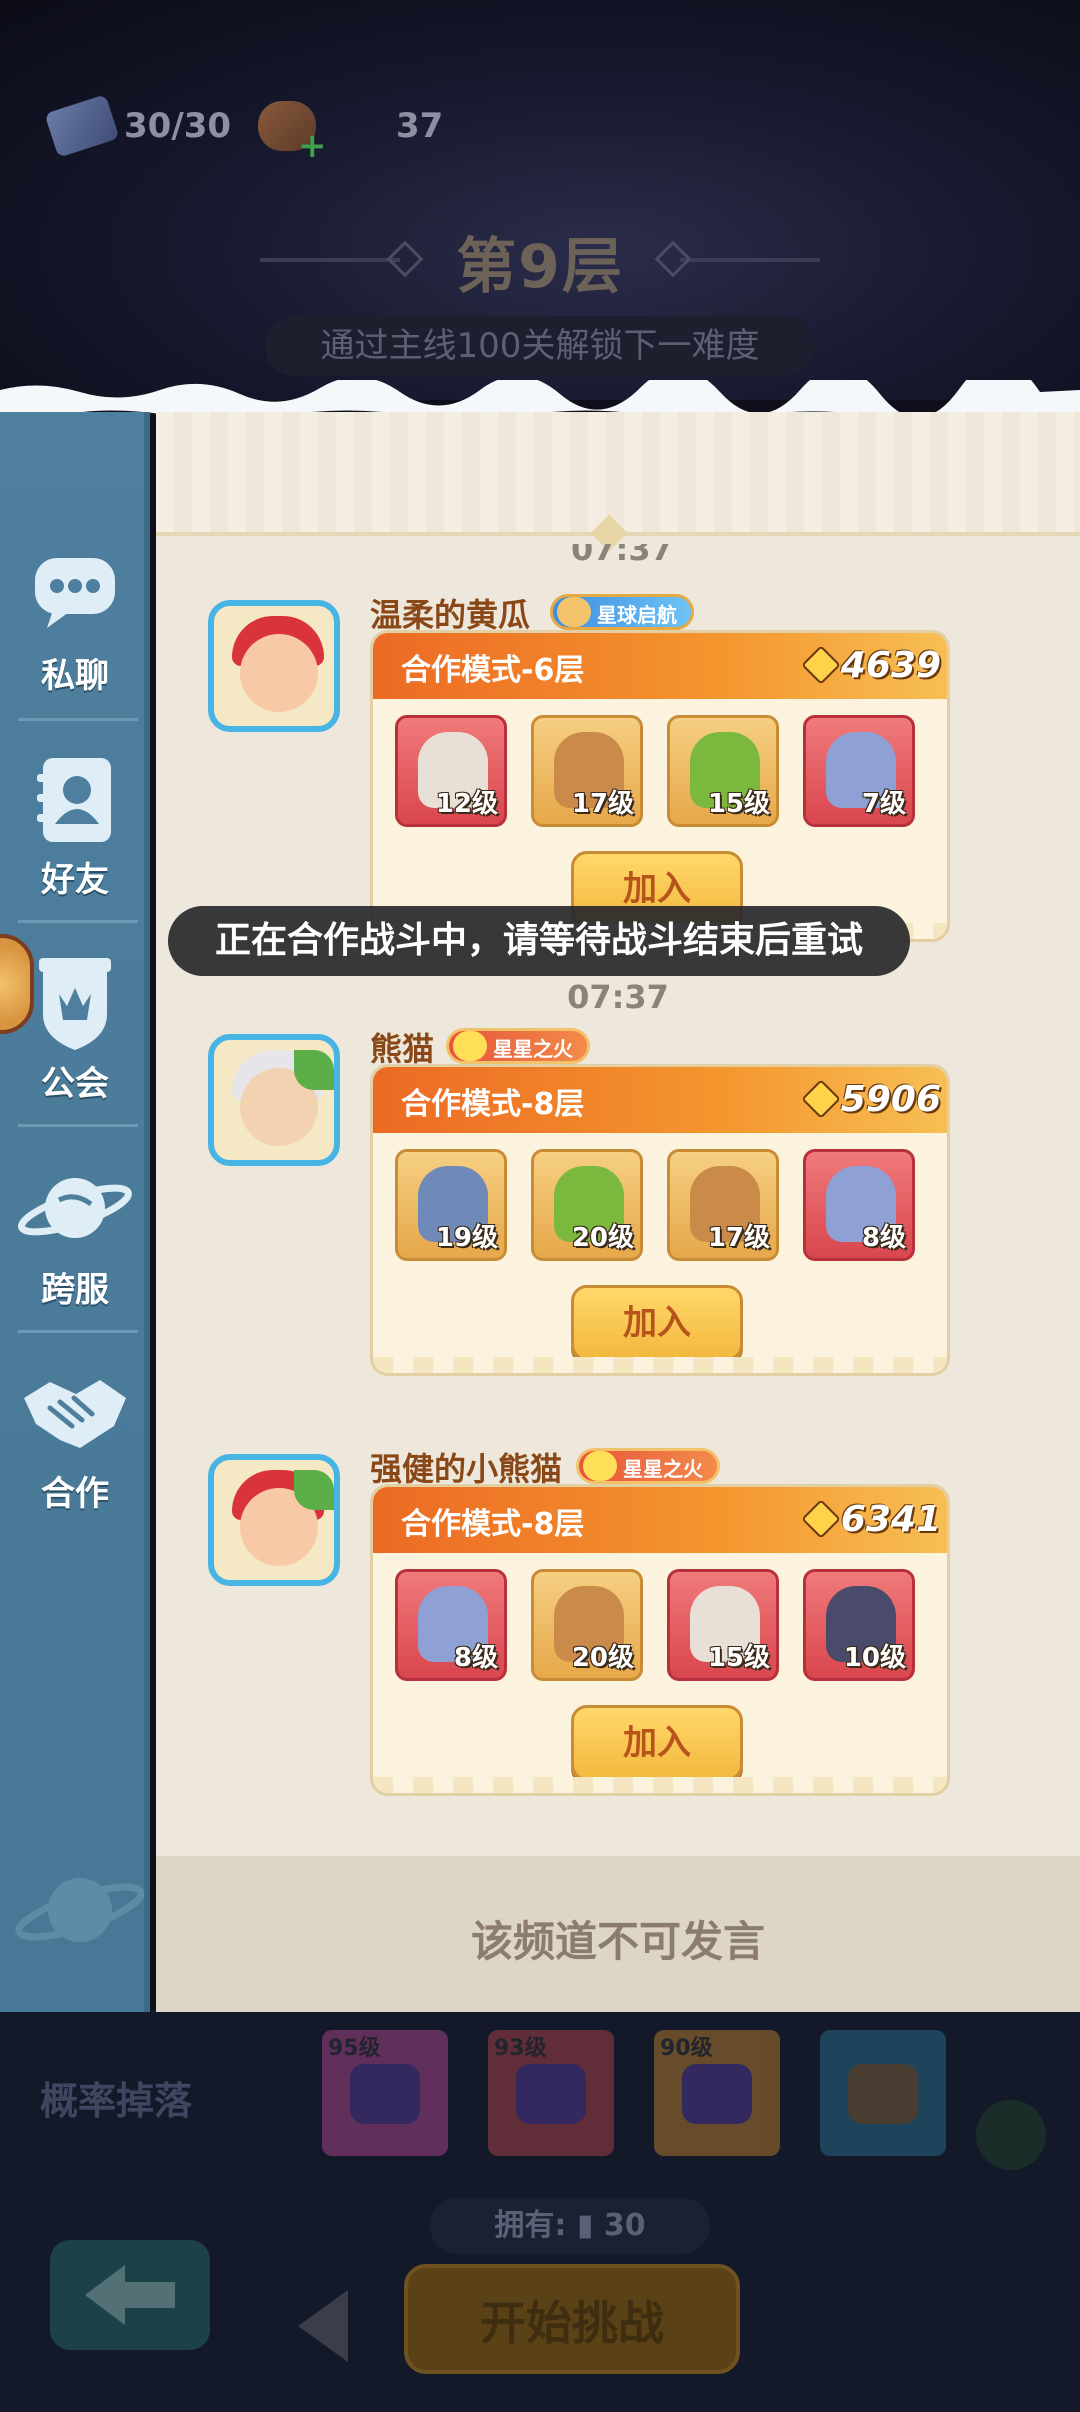 This screenshot has width=1080, height=2412. What do you see at coordinates (660, 666) in the screenshot?
I see `card-header: 合作模式-6层 4639` at bounding box center [660, 666].